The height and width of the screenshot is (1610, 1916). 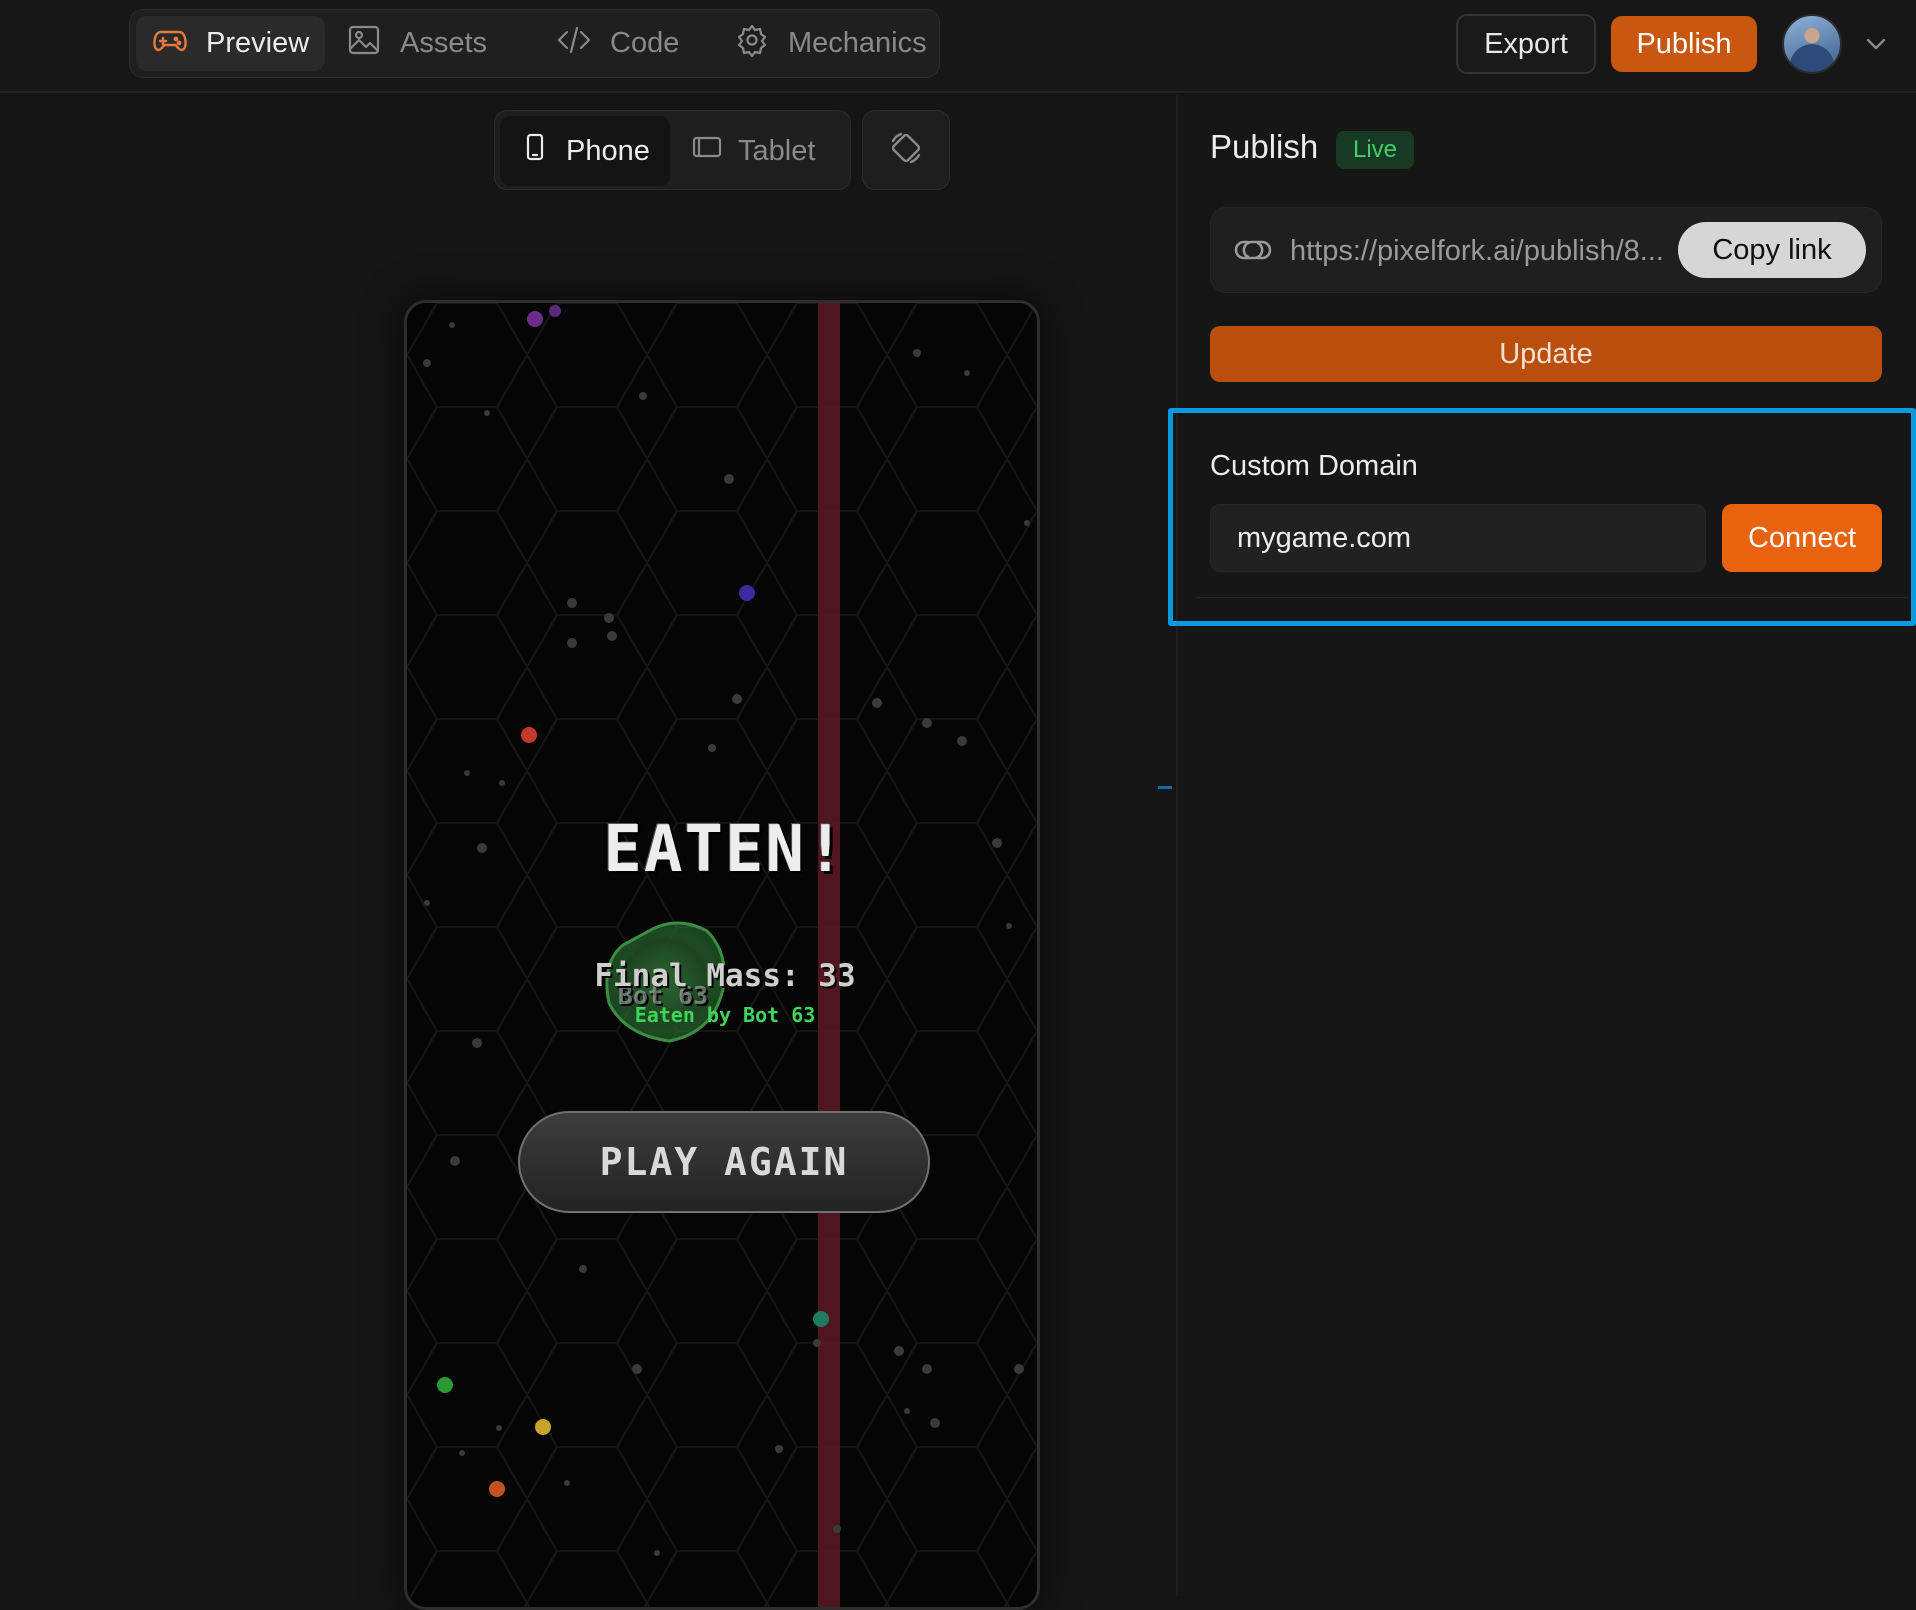 I want to click on panel-resize-handle, so click(x=1165, y=787).